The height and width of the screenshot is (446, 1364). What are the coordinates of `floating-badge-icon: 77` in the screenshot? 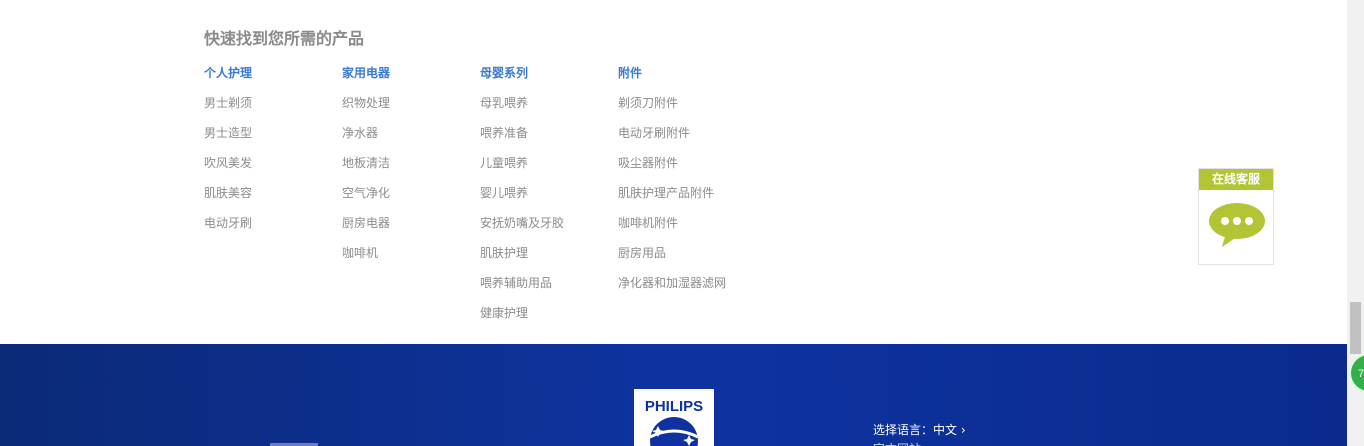 It's located at (1355, 373).